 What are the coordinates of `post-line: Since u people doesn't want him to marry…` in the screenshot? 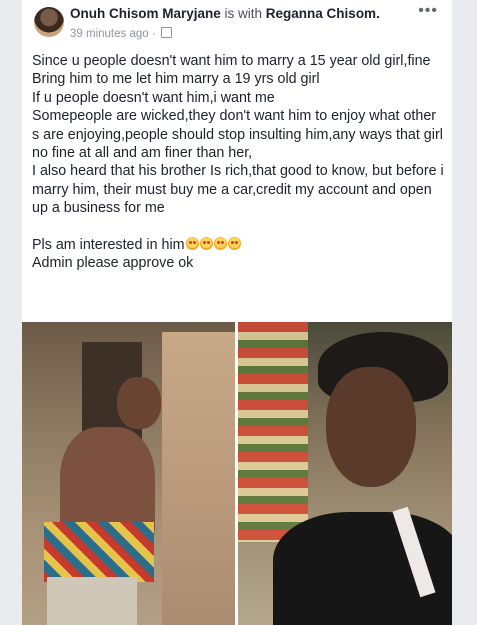 It's located at (231, 61).